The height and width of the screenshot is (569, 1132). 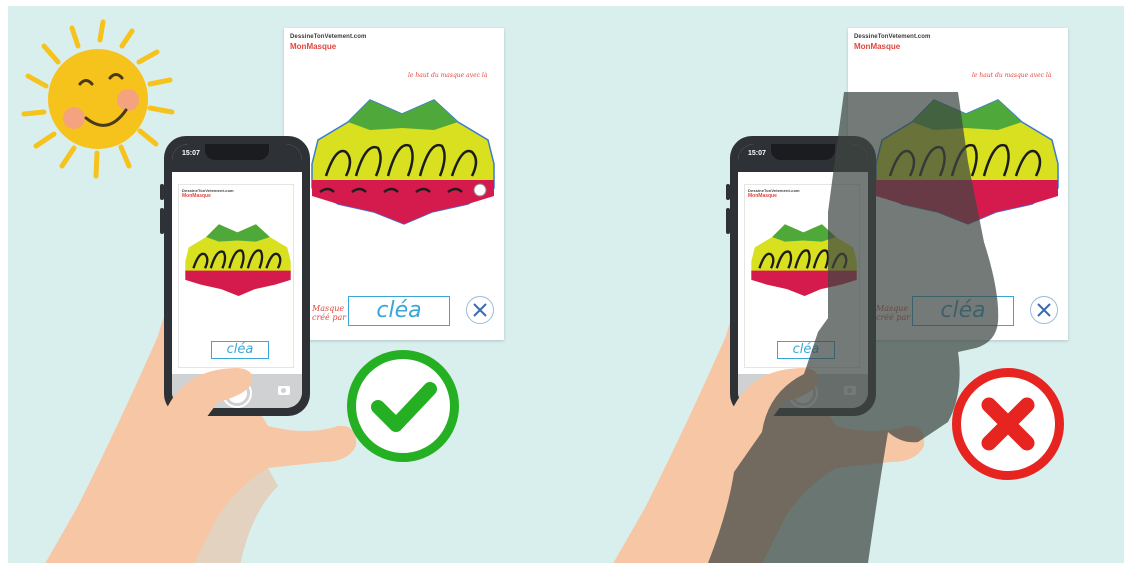 I want to click on phone-time: 15:07, so click(x=191, y=153).